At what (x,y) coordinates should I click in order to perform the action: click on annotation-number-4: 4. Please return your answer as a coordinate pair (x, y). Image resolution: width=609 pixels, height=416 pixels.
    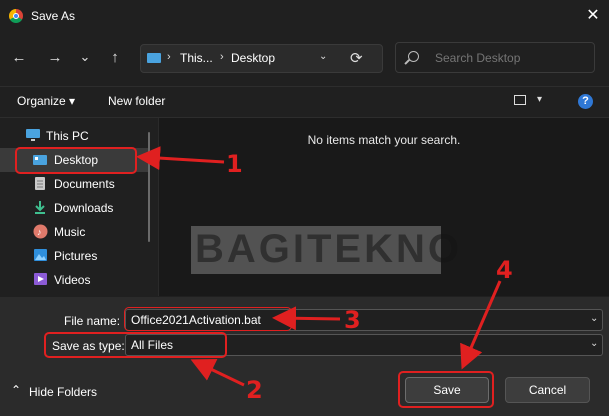
    Looking at the image, I should click on (504, 270).